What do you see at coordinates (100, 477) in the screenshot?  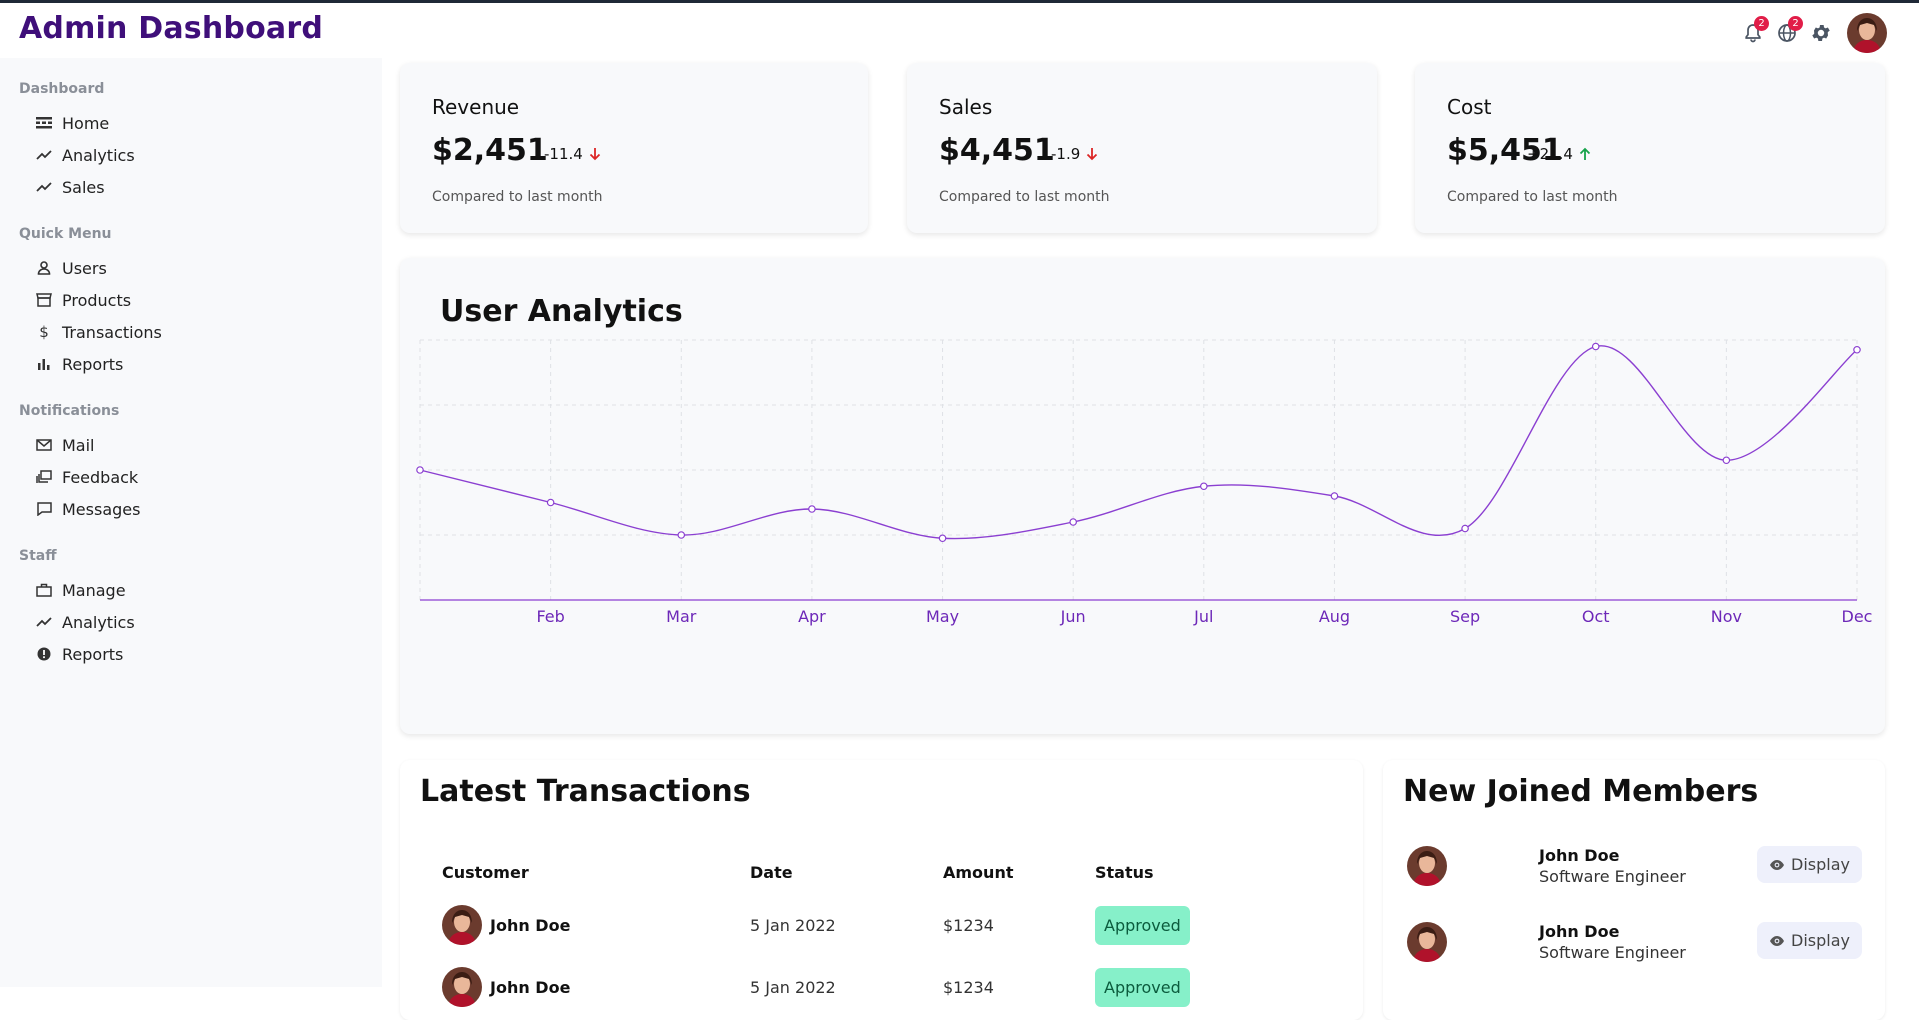 I see `sidebar-item-label: Feedback` at bounding box center [100, 477].